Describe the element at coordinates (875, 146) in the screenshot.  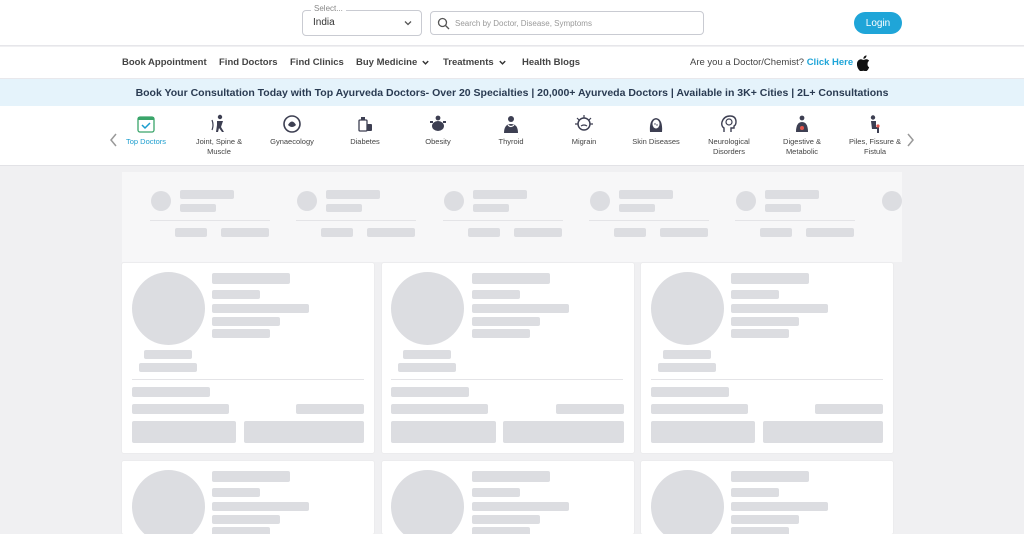
I see `specialty-label: Piles, Fissure & Fistula` at that location.